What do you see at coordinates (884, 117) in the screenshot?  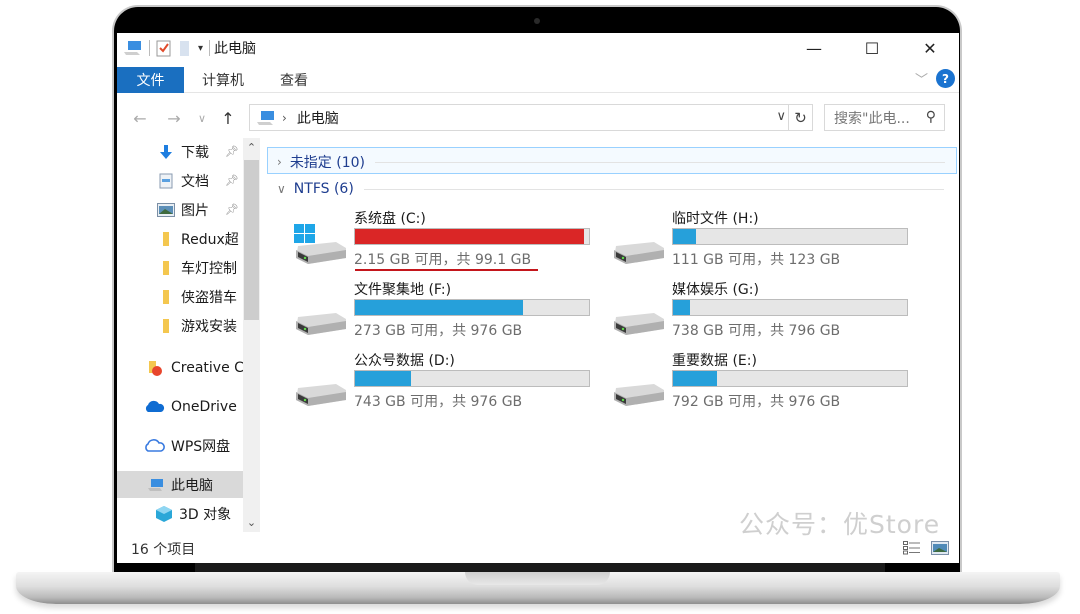 I see `search-input: 搜索"此电... ⚲` at bounding box center [884, 117].